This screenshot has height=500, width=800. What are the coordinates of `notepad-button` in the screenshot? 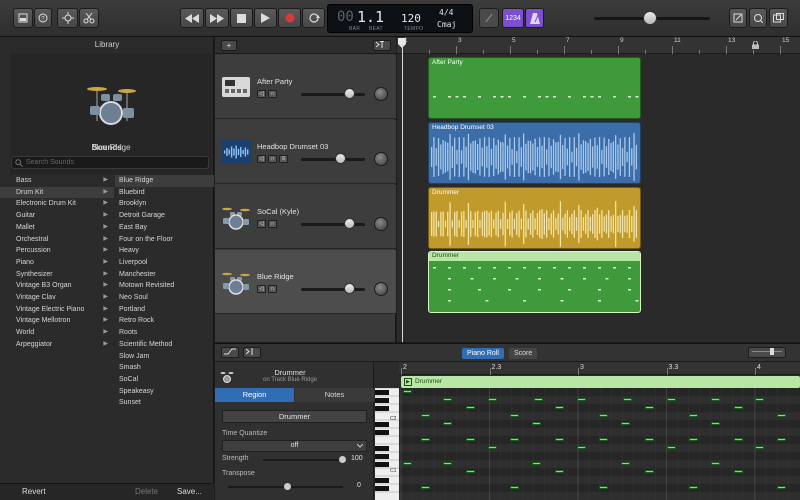 It's located at (738, 18).